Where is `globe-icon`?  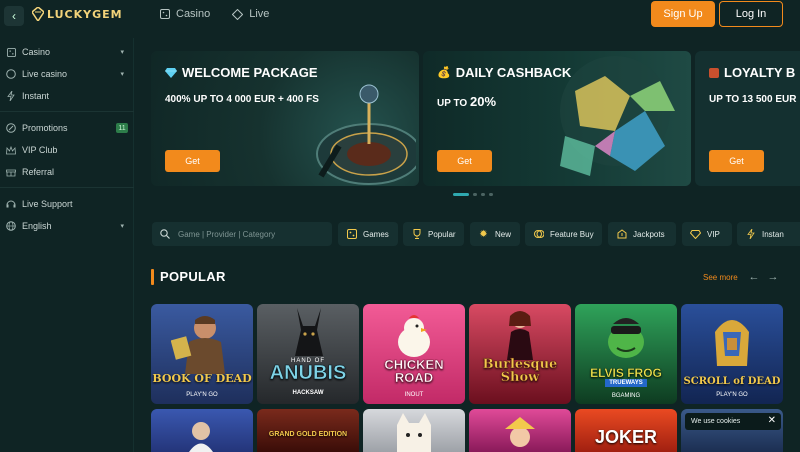 globe-icon is located at coordinates (11, 226).